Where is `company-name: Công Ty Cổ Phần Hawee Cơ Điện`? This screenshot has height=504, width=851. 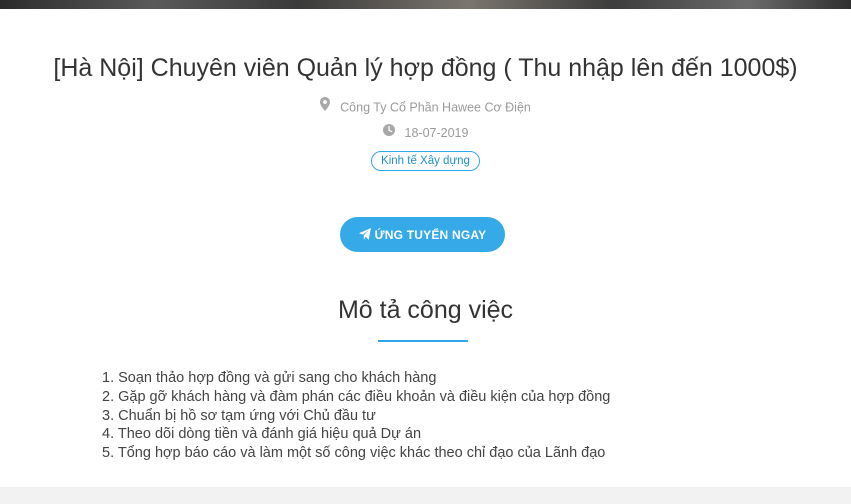
company-name: Công Ty Cổ Phần Hawee Cơ Điện is located at coordinates (435, 107).